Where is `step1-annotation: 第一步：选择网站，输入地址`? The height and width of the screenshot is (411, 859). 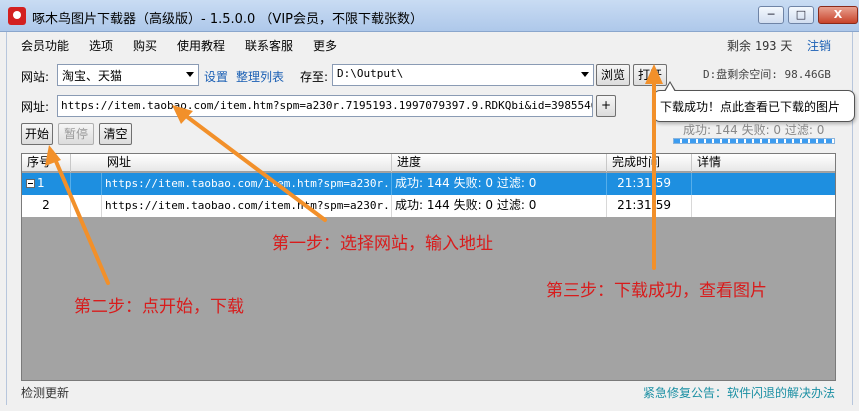
step1-annotation: 第一步：选择网站，输入地址 is located at coordinates (382, 244).